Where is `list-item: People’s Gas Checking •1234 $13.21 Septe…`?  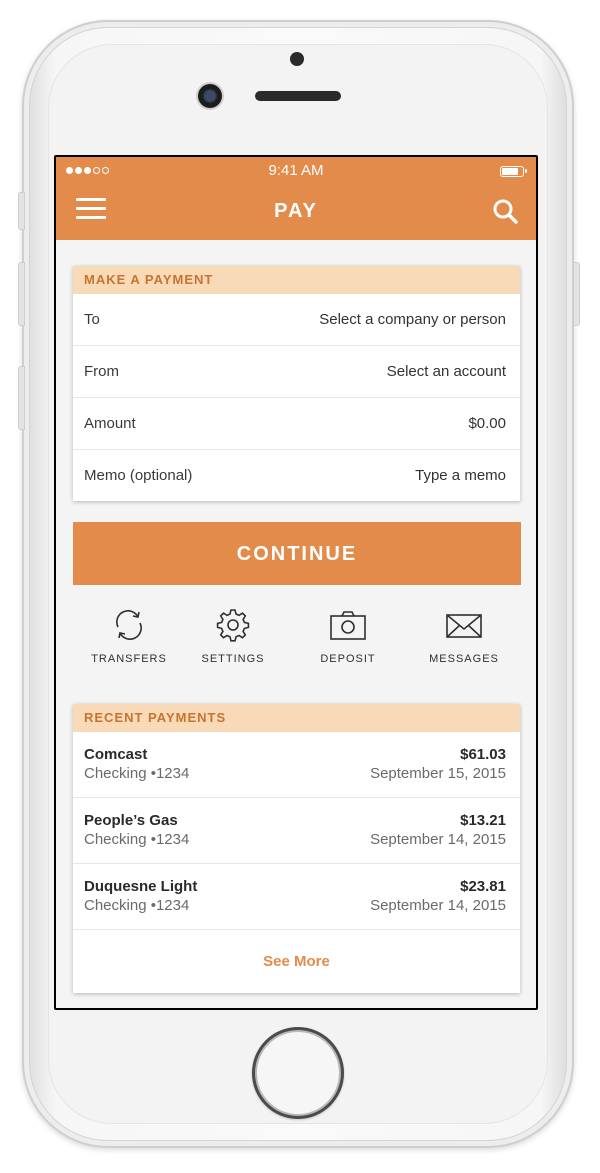 list-item: People’s Gas Checking •1234 $13.21 Septe… is located at coordinates (296, 830).